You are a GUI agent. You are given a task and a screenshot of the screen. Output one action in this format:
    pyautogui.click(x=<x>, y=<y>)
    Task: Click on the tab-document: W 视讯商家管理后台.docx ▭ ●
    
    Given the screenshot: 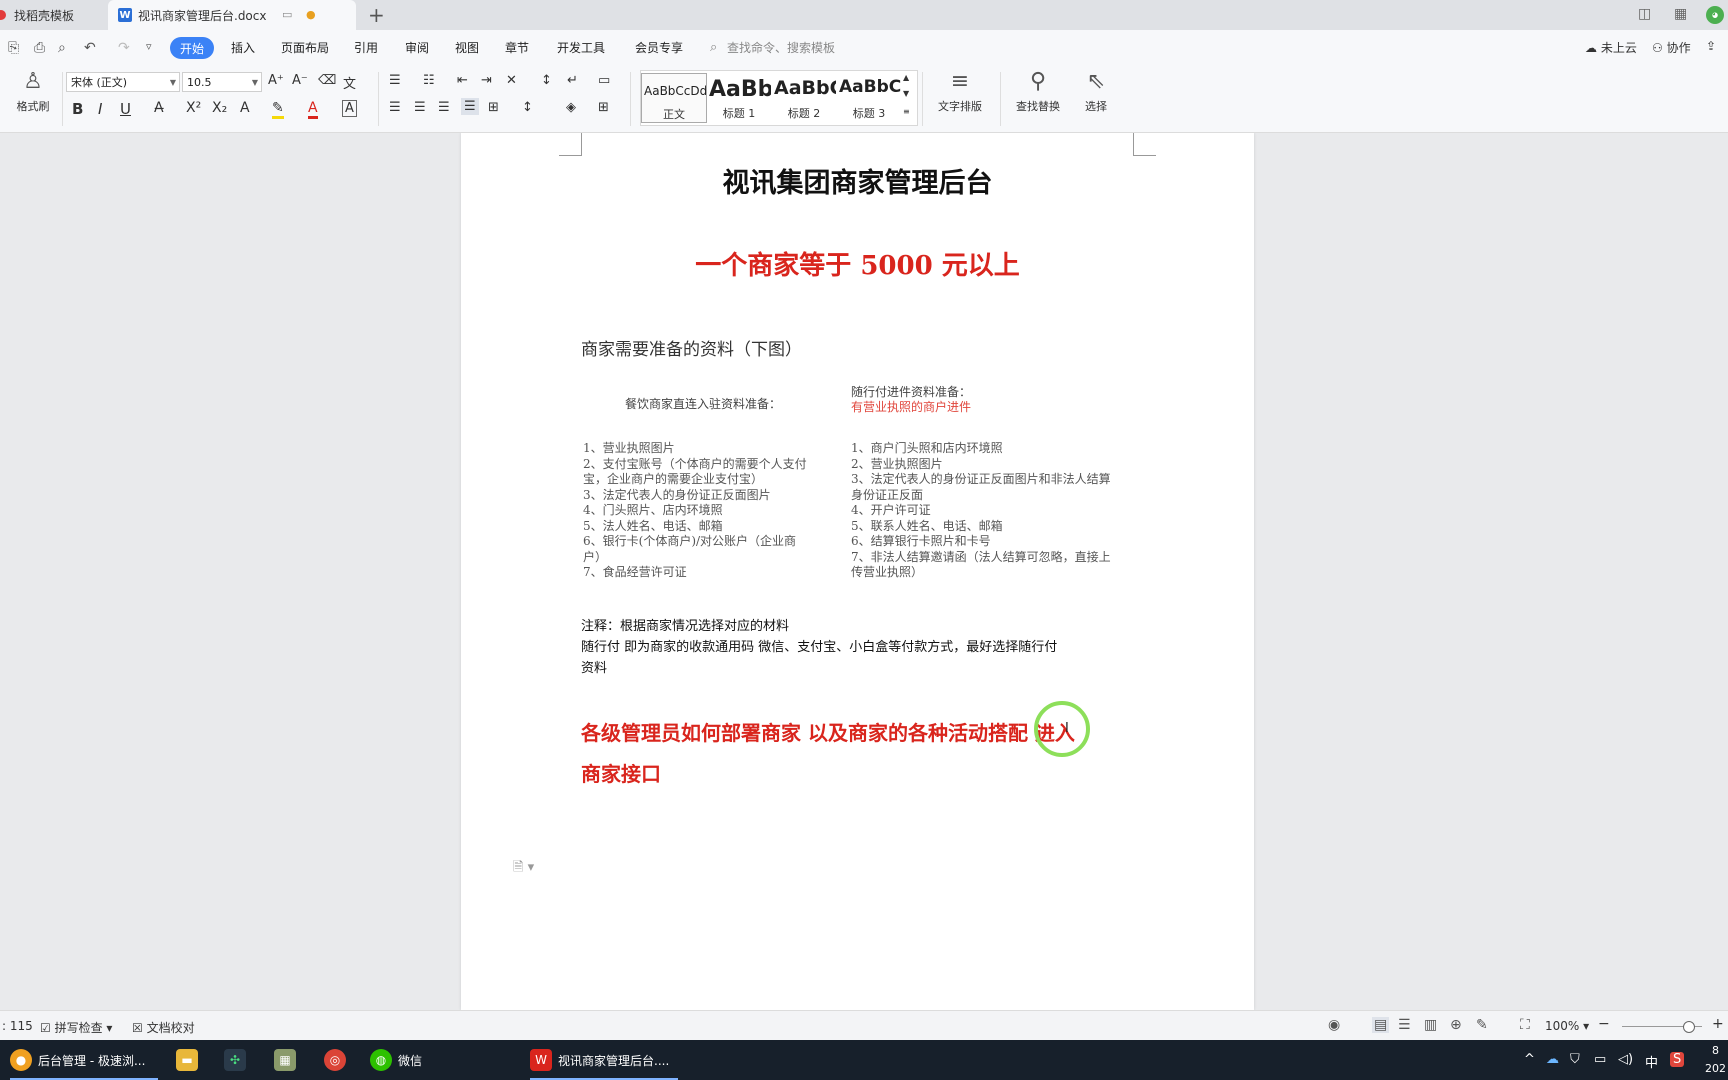 What is the action you would take?
    pyautogui.click(x=232, y=15)
    